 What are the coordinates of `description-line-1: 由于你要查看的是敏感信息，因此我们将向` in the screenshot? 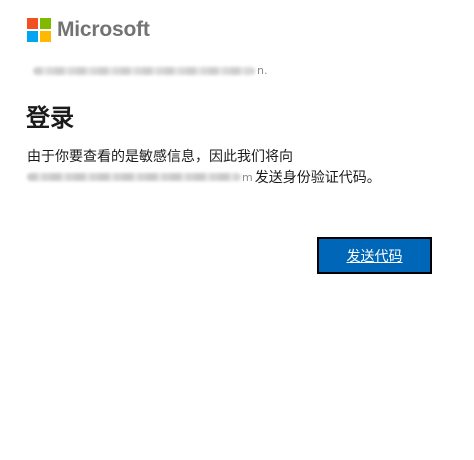 It's located at (160, 157).